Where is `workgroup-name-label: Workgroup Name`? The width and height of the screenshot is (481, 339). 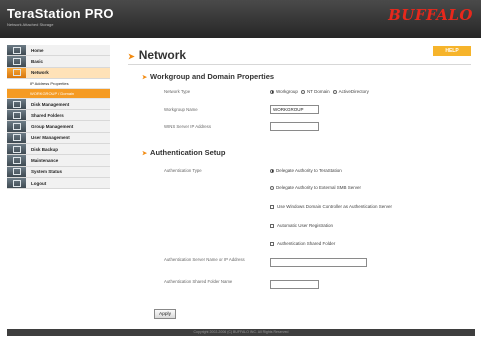 workgroup-name-label: Workgroup Name is located at coordinates (181, 109).